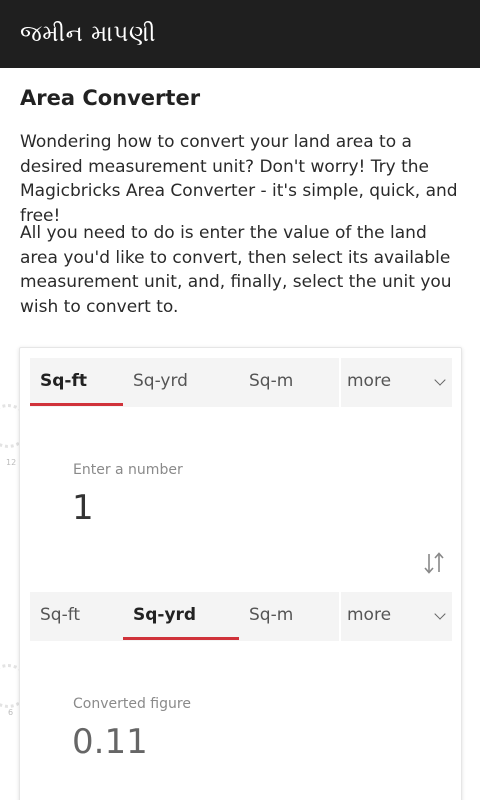 The image size is (480, 800). What do you see at coordinates (76, 382) in the screenshot?
I see `from-tab-sq-ft: Sq-ft` at bounding box center [76, 382].